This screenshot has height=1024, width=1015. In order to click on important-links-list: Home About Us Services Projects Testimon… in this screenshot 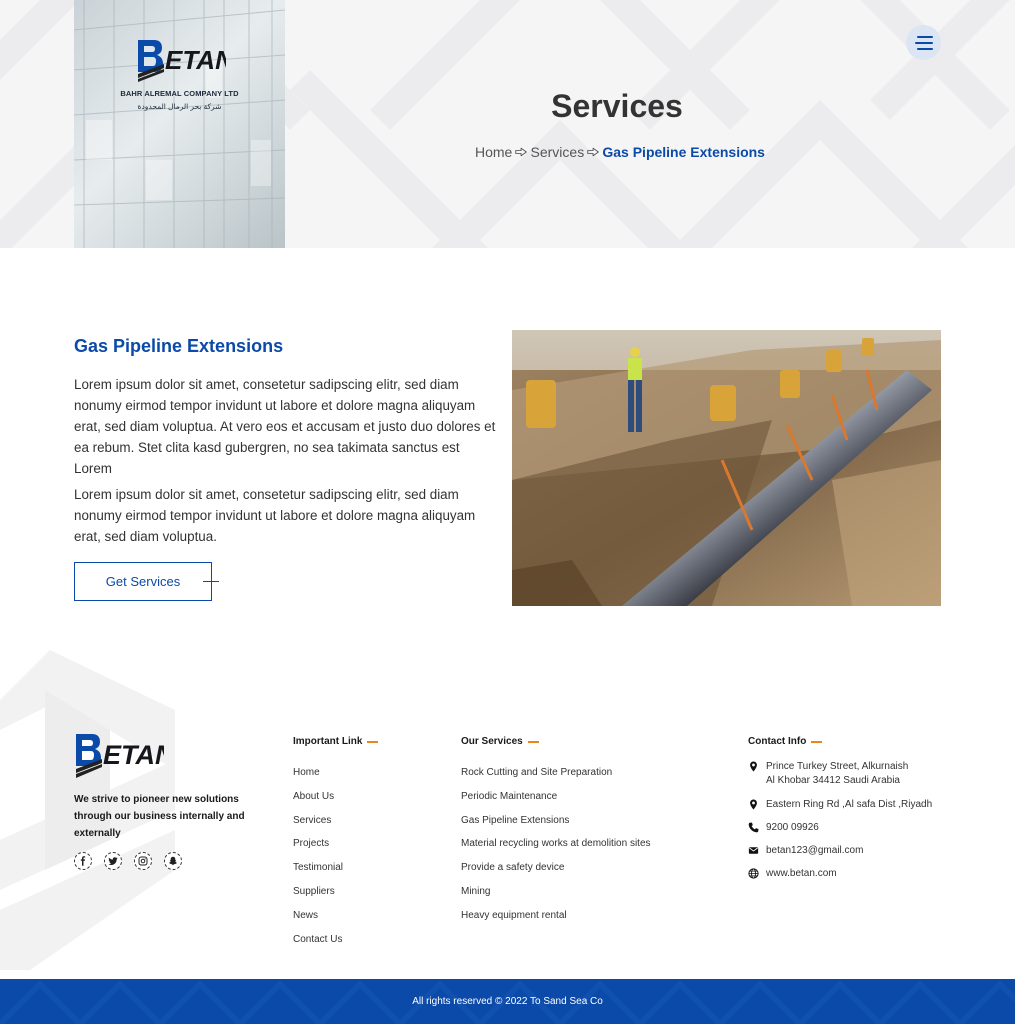, I will do `click(318, 861)`.